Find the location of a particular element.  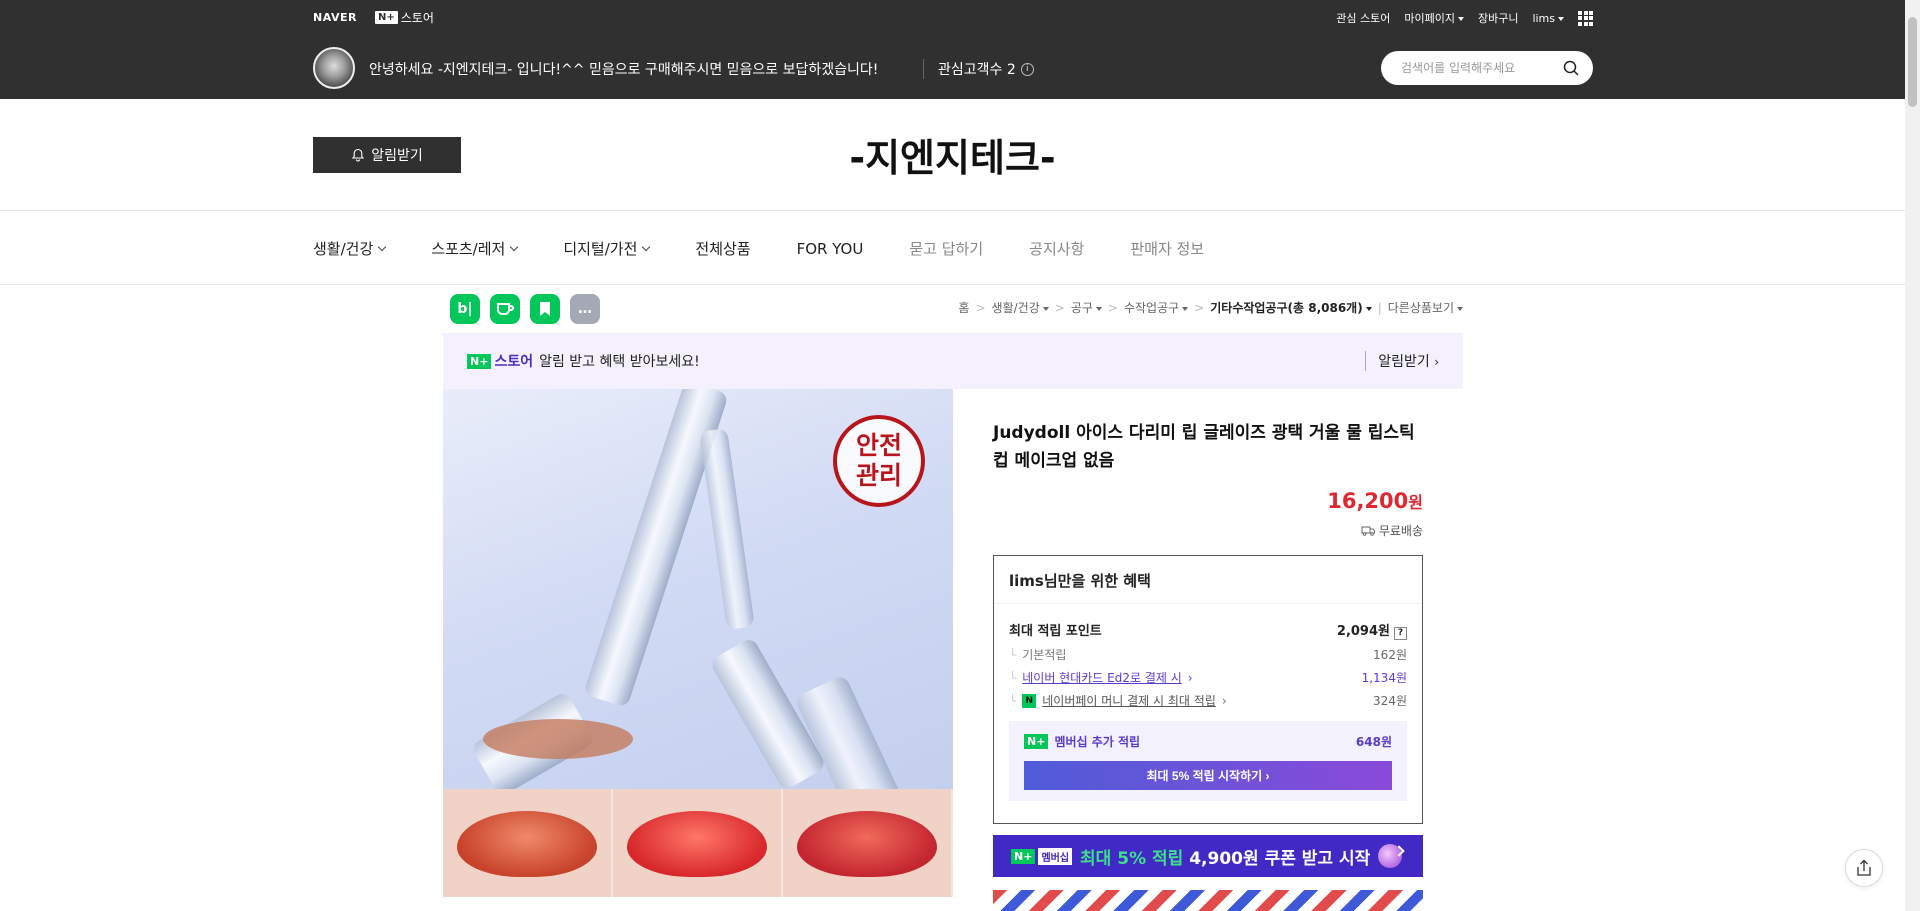

hyundai-card-link: 네이버 현대카드 Ed2로 결제 시 is located at coordinates (1102, 677).